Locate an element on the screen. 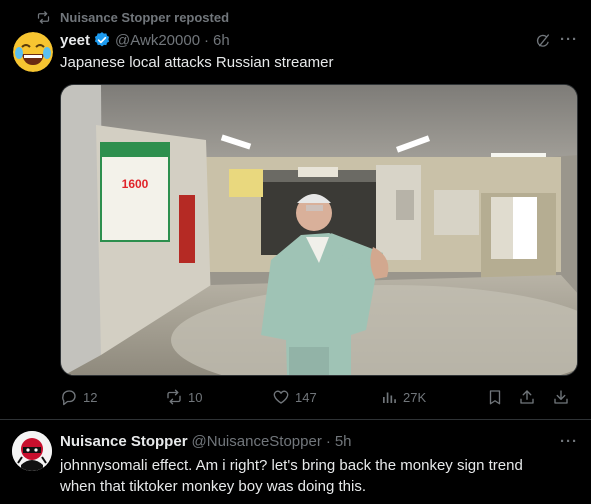  more-options-icon: ··· is located at coordinates (569, 39).